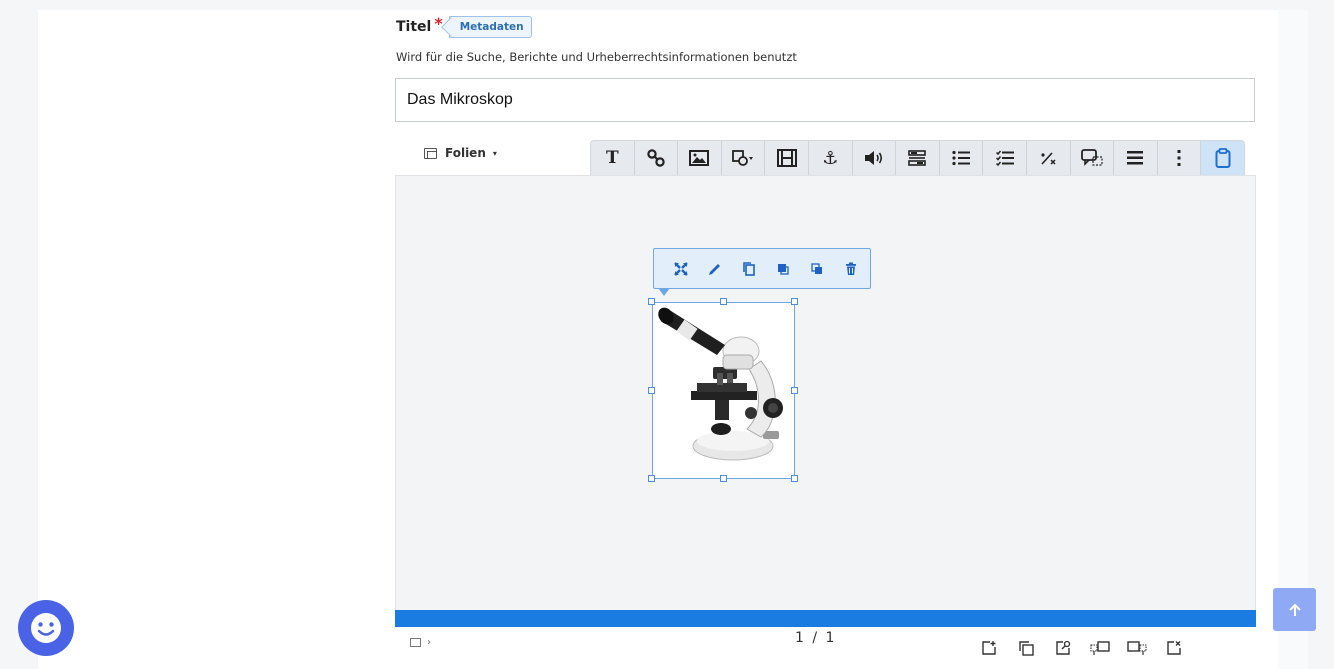  Describe the element at coordinates (465, 153) in the screenshot. I see `slides-menu-label: Folien` at that location.